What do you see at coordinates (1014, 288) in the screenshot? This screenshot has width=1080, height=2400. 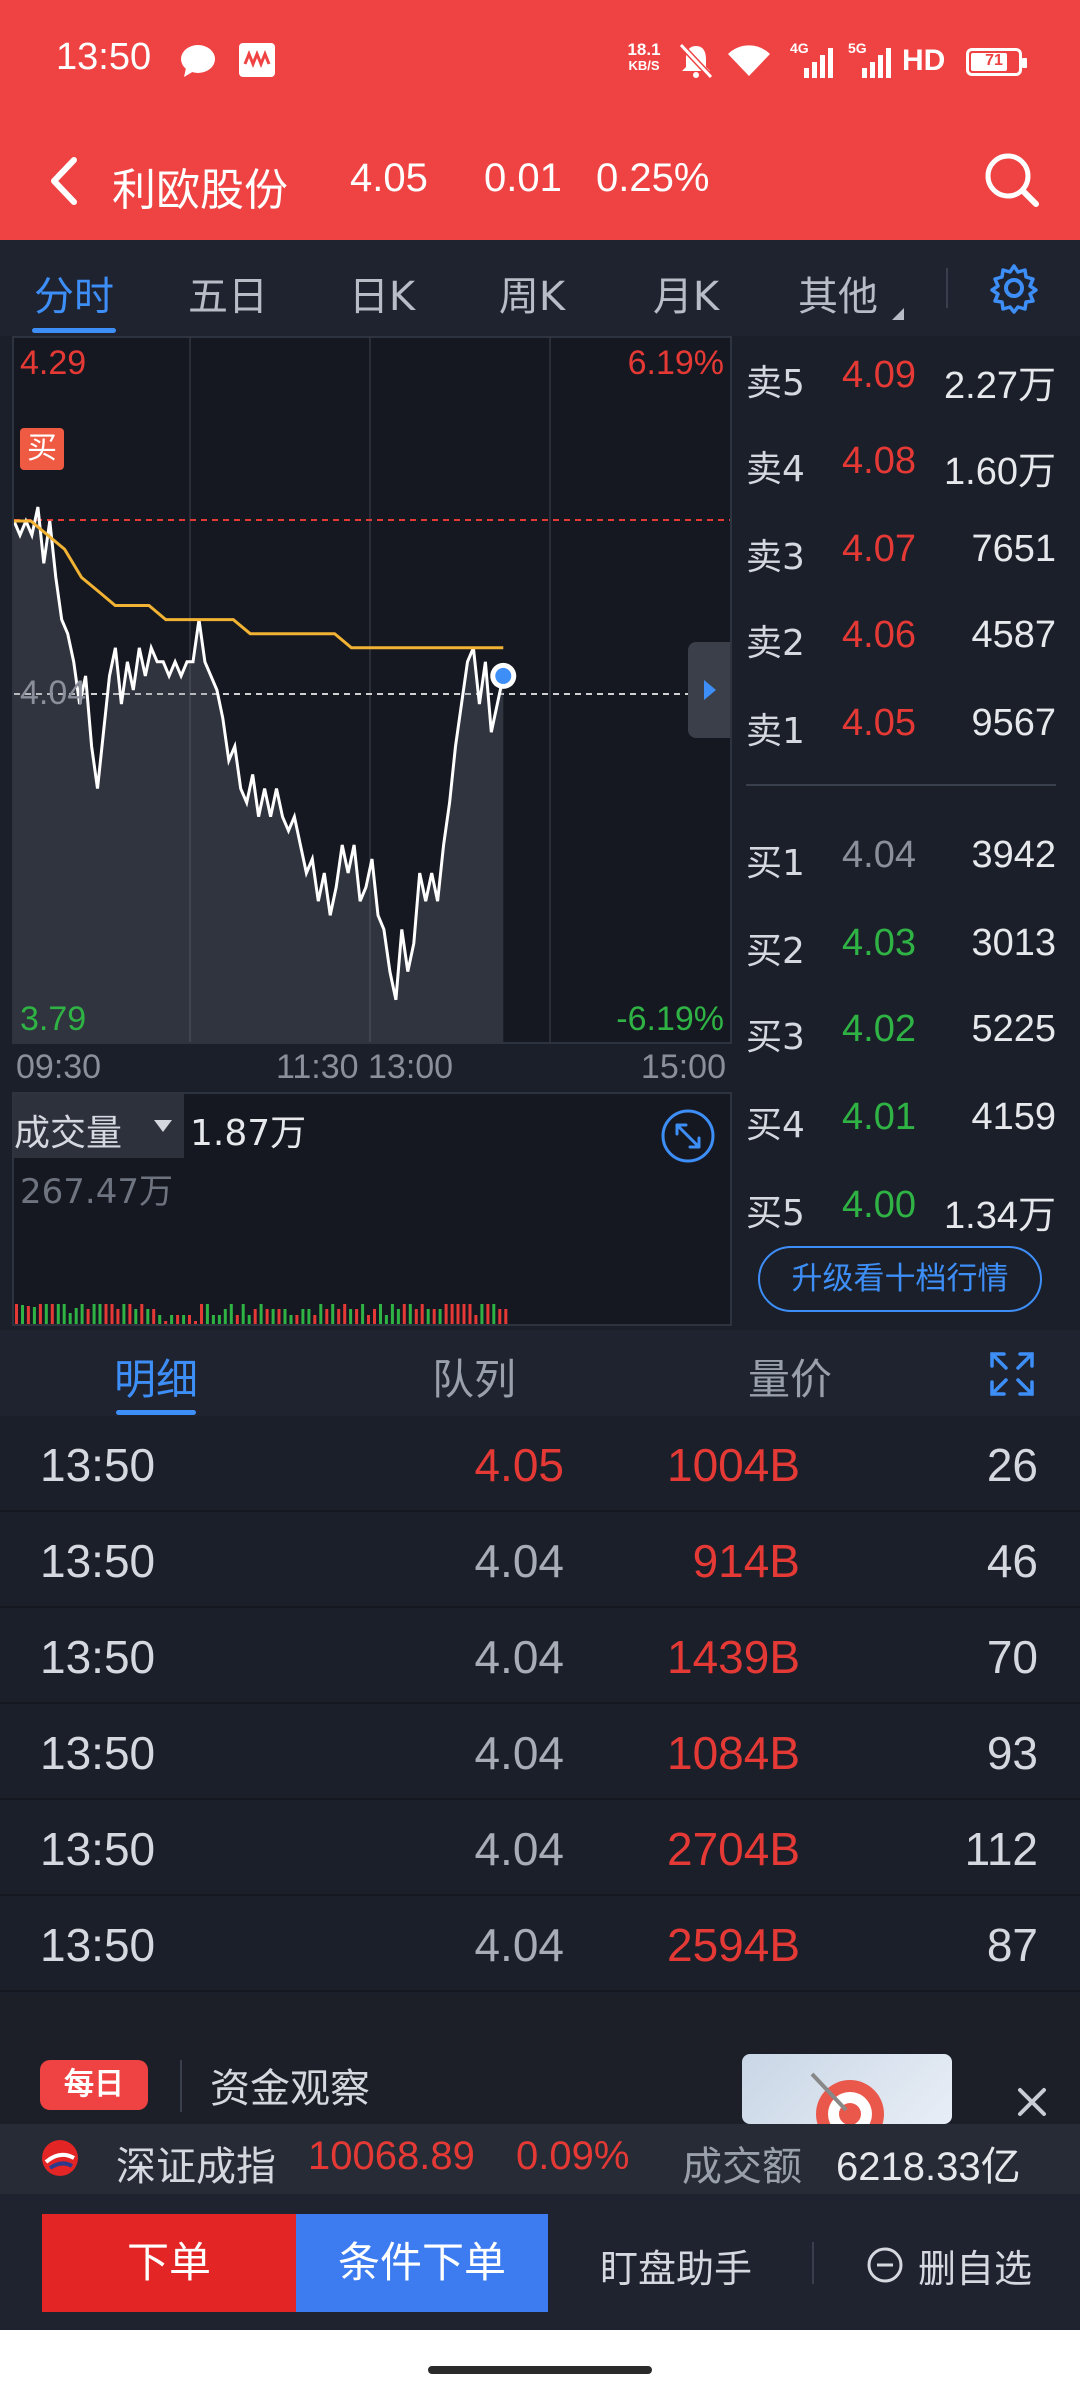 I see `gear-icon` at bounding box center [1014, 288].